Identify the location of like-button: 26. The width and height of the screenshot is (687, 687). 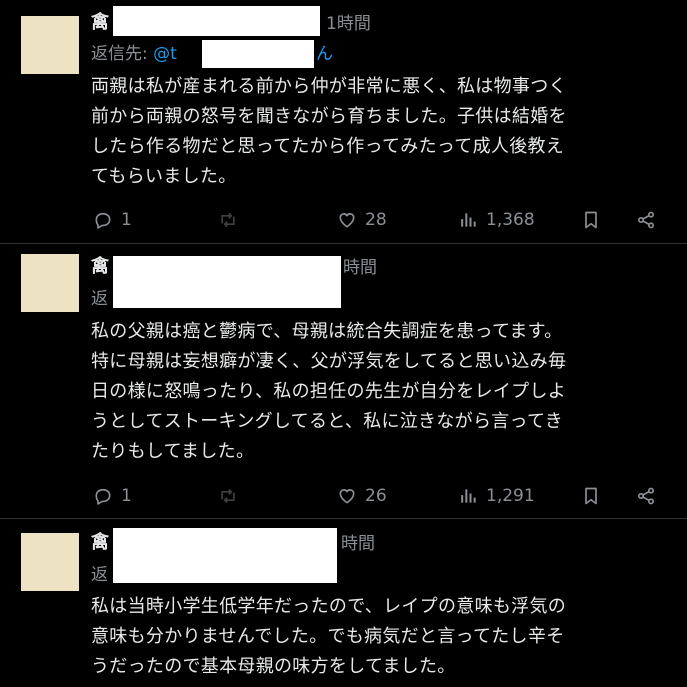
(362, 496).